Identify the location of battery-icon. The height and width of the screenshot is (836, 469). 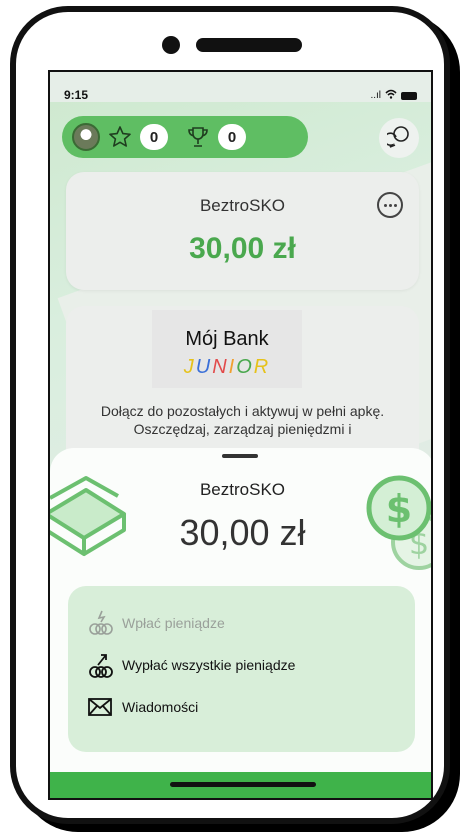
(409, 95).